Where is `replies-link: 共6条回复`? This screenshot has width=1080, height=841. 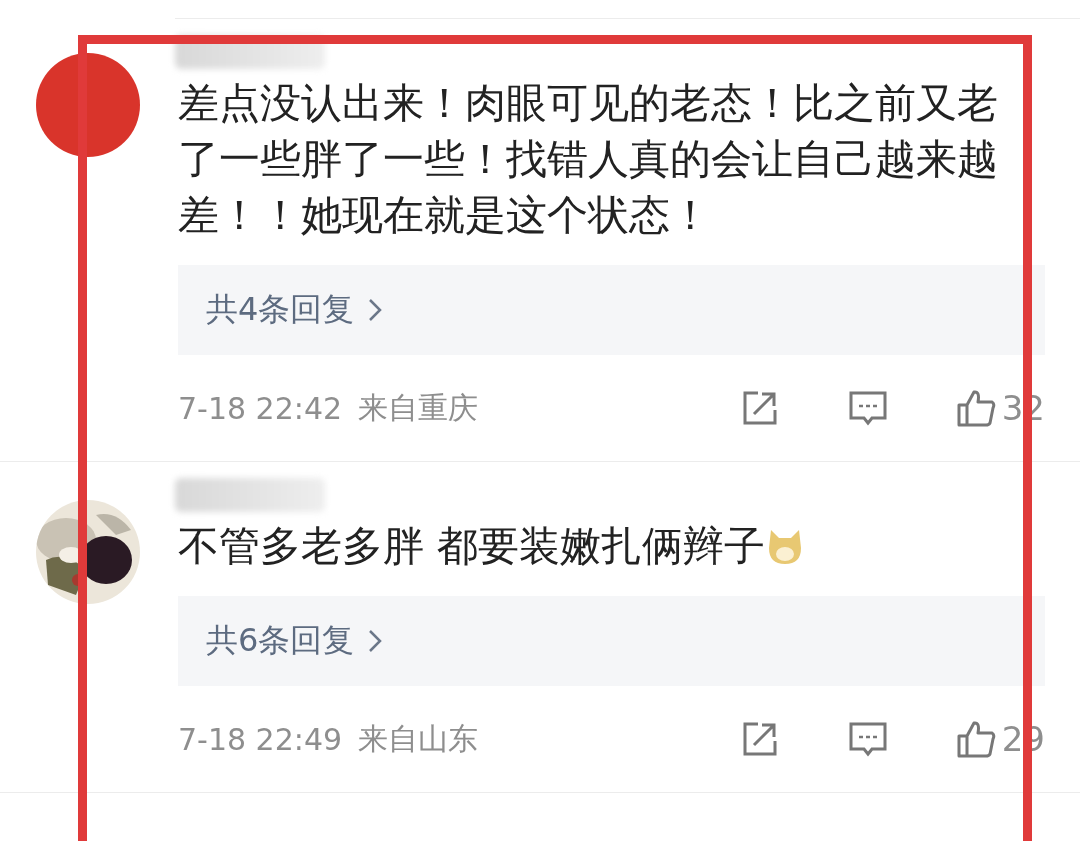
replies-link: 共6条回复 is located at coordinates (611, 641).